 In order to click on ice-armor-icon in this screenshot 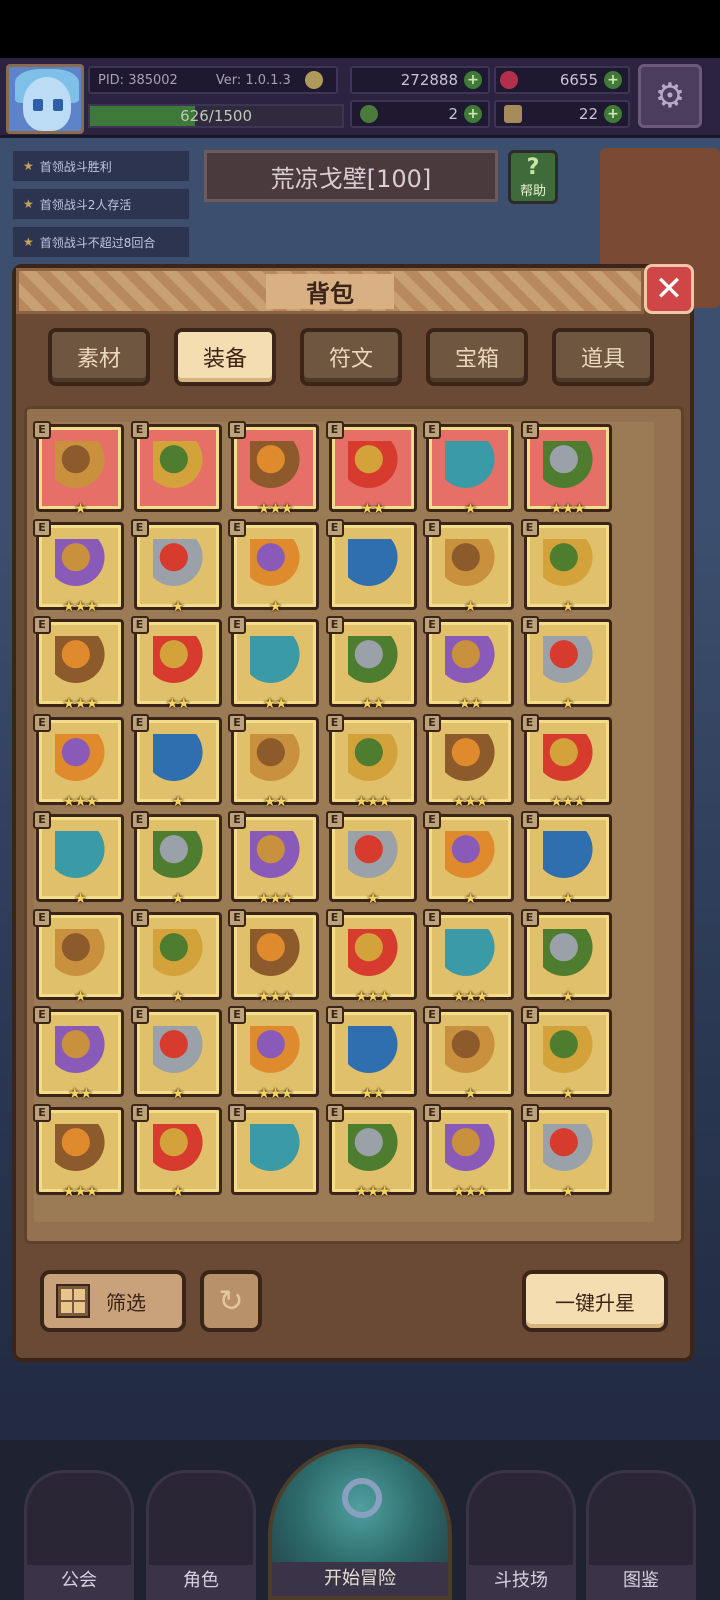, I will do `click(81, 759)`.